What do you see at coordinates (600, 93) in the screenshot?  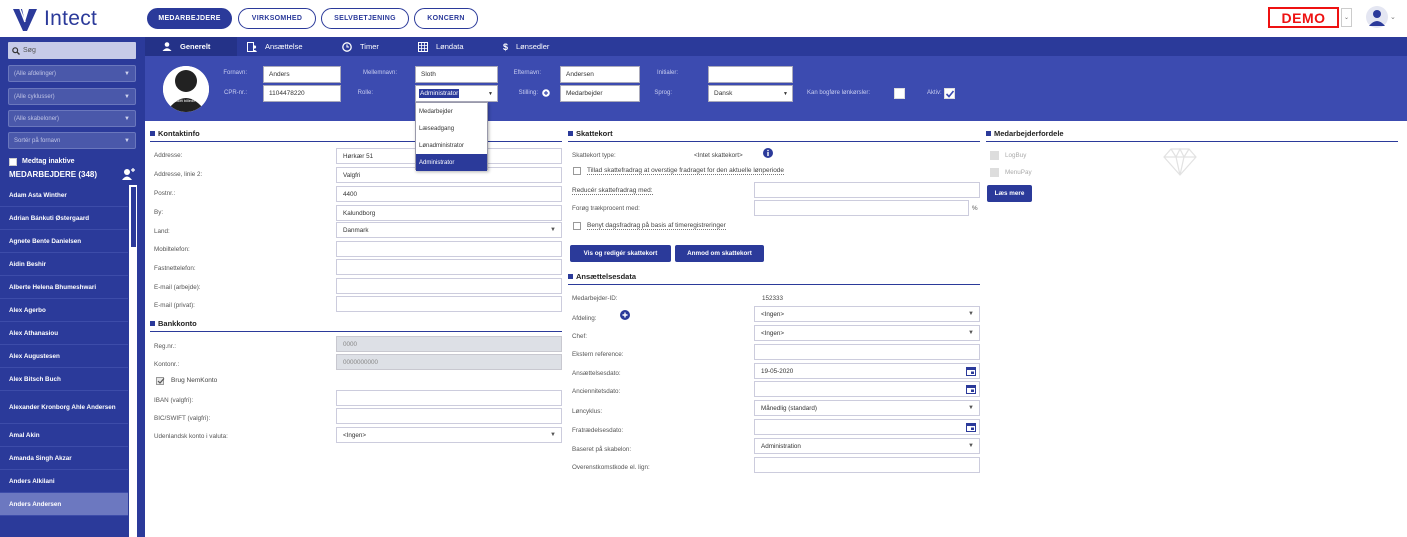 I see `stilling-field: Medarbejder` at bounding box center [600, 93].